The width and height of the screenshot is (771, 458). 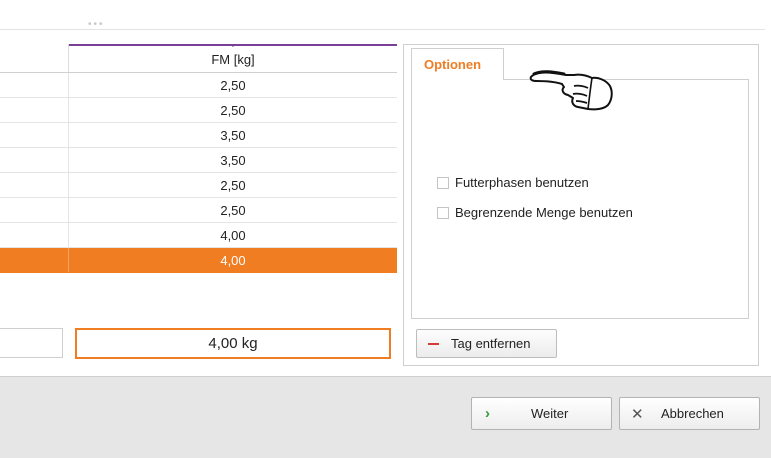 I want to click on pointing-hand-icon, so click(x=571, y=90).